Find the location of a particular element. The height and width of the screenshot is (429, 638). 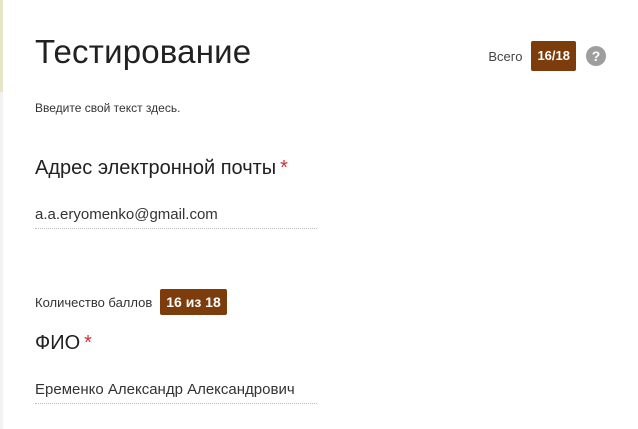

points-badge: 16 из 18 is located at coordinates (193, 302).